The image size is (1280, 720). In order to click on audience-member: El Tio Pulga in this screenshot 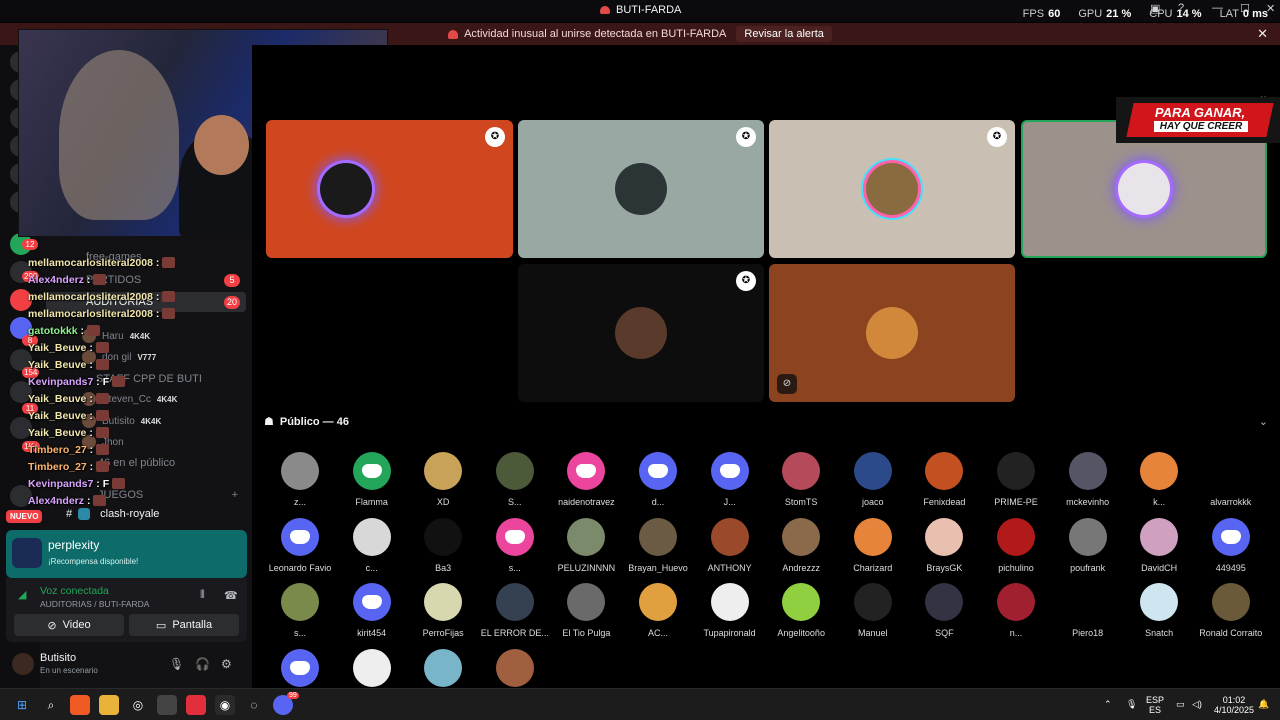, I will do `click(586, 610)`.